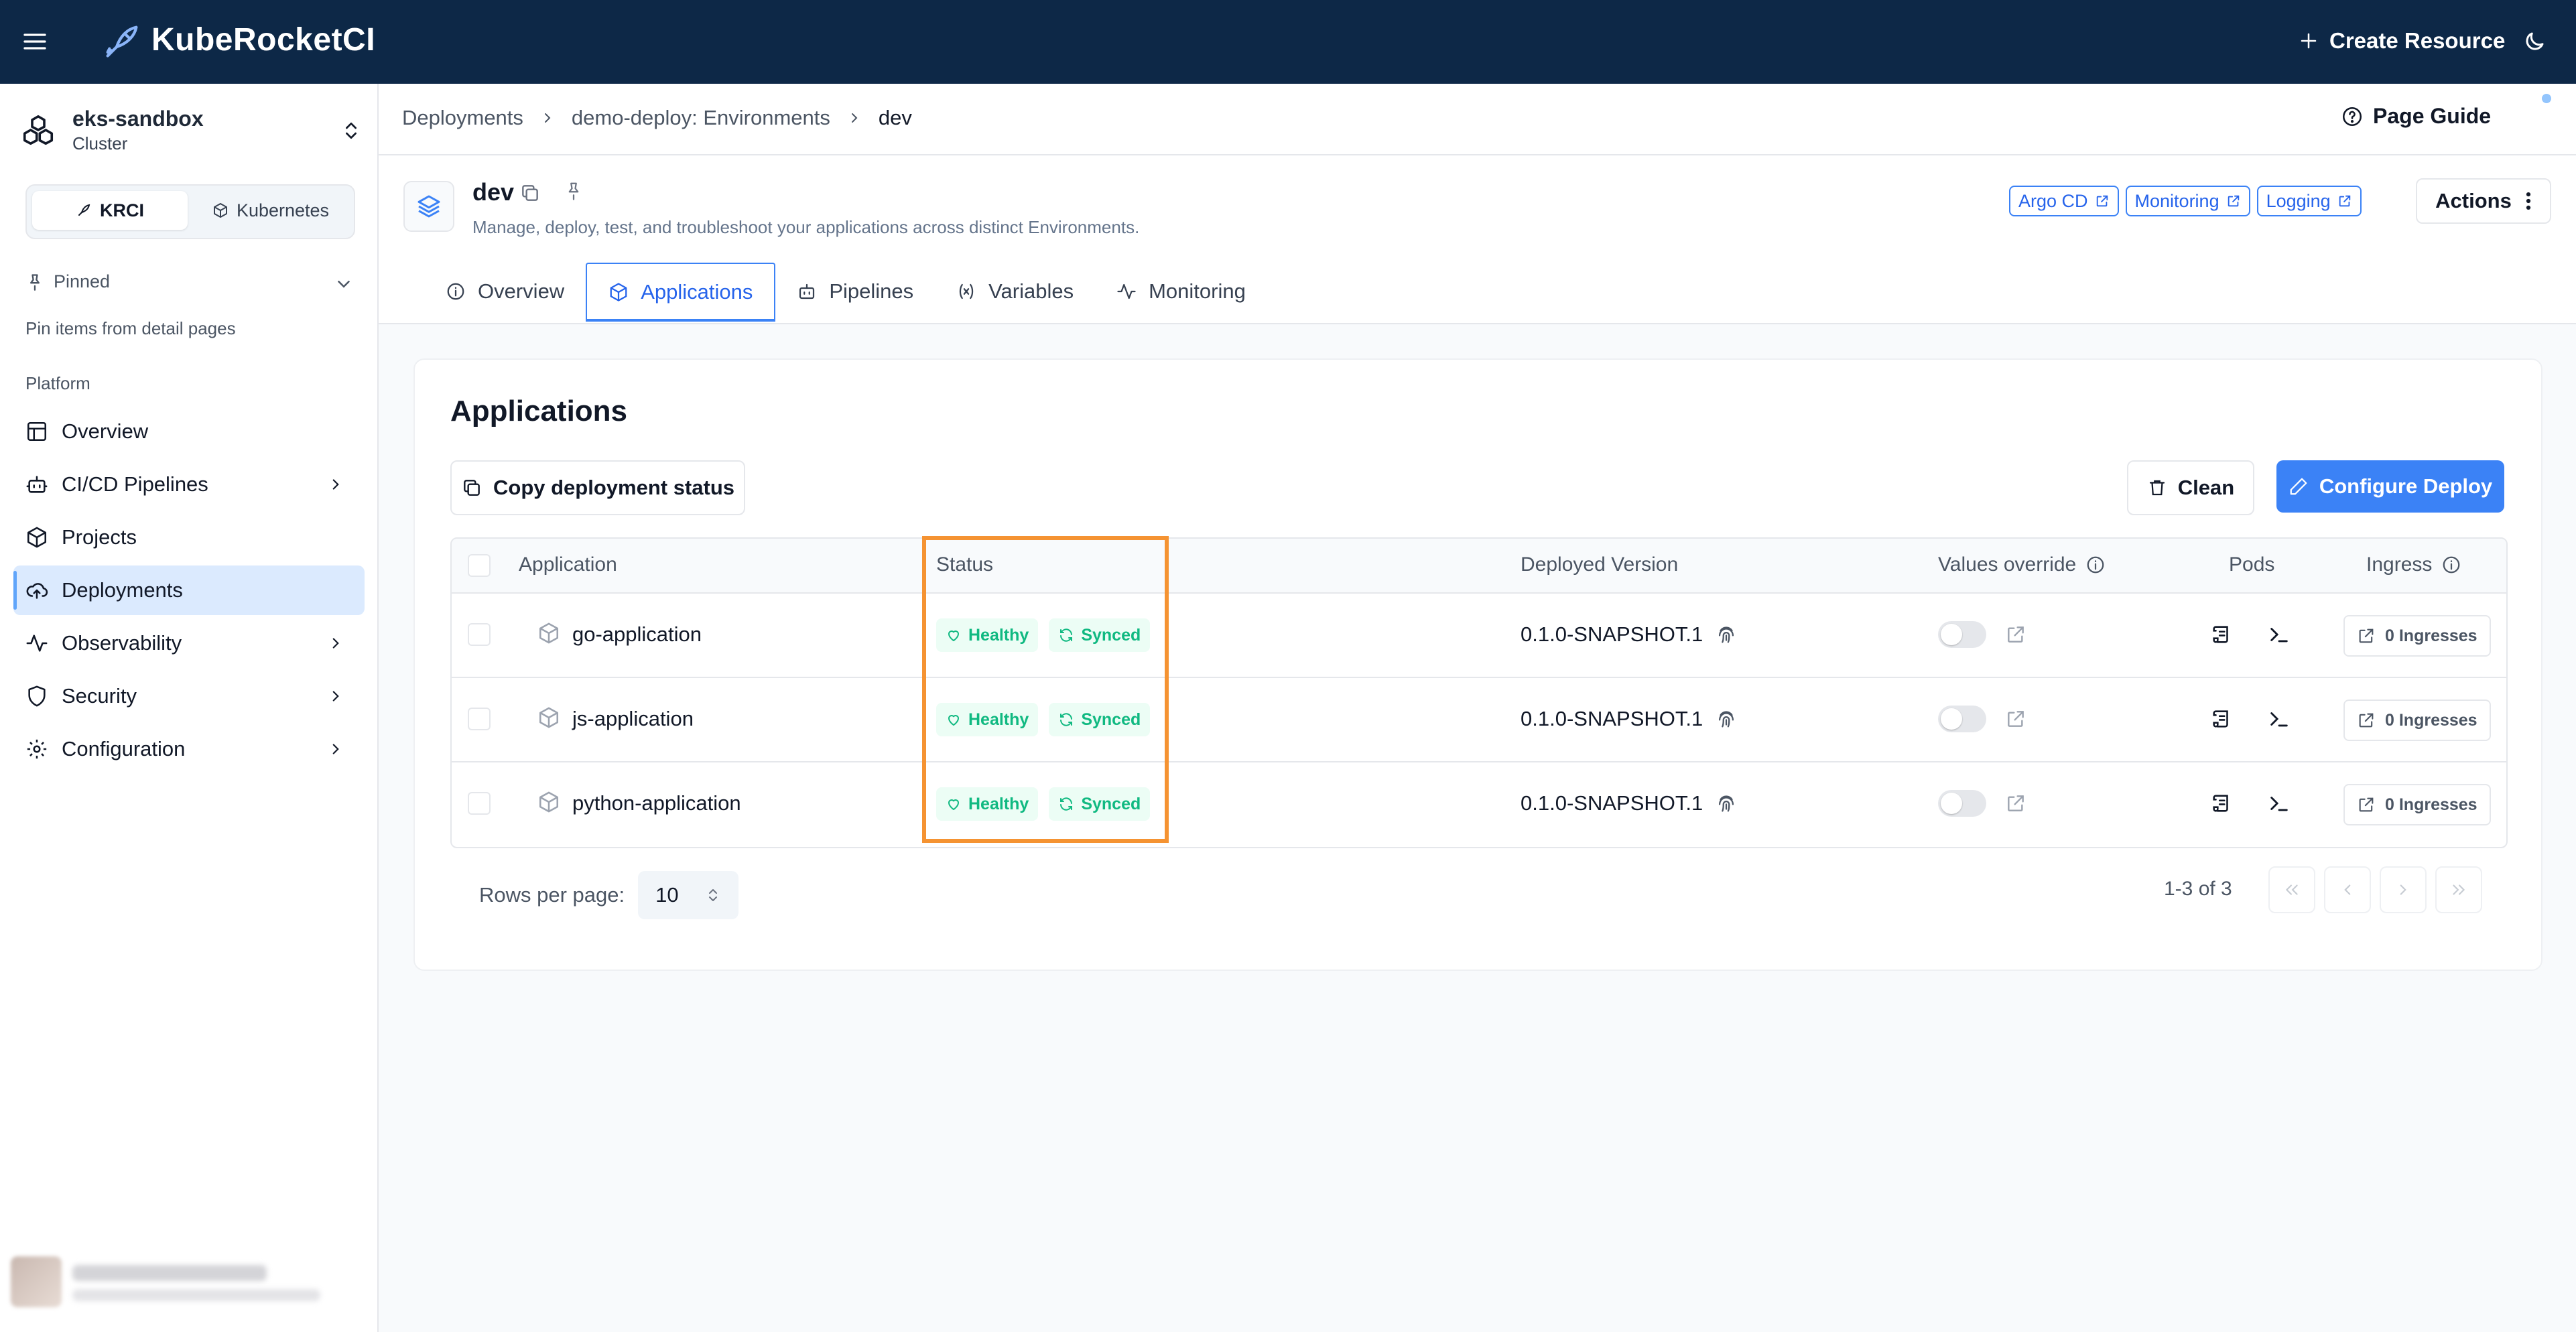 The width and height of the screenshot is (2576, 1332). Describe the element at coordinates (130, 328) in the screenshot. I see `pinned-hint: Pin items from detail pages` at that location.